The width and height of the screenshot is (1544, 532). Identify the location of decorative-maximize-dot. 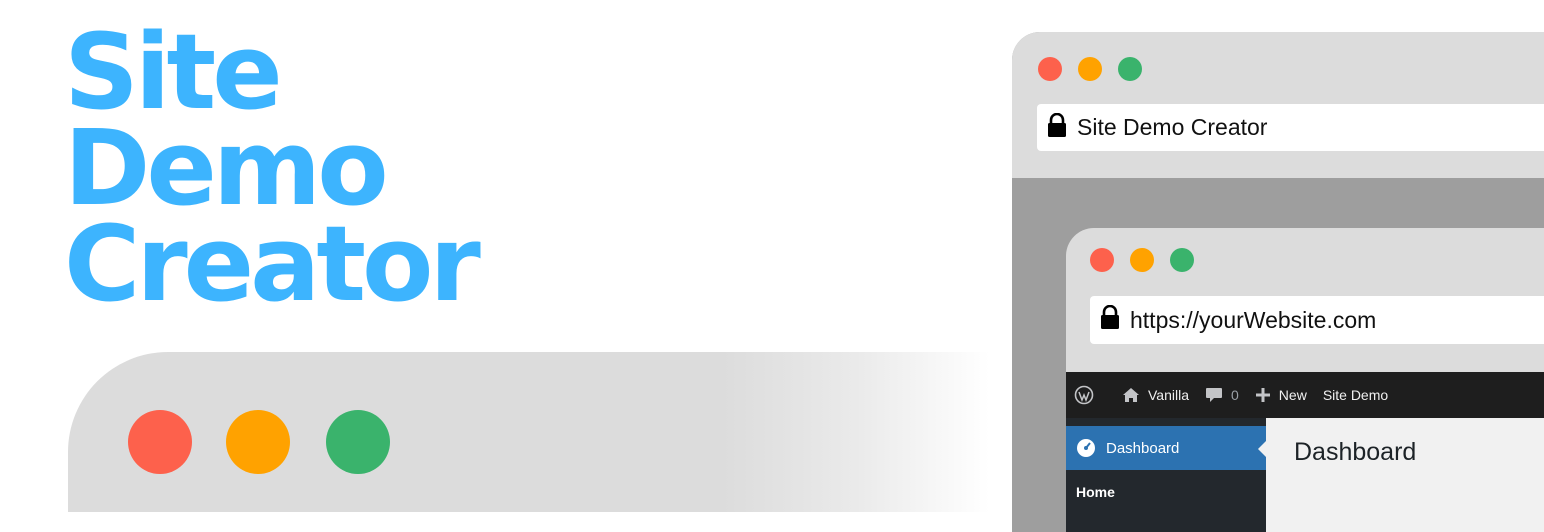
(358, 442).